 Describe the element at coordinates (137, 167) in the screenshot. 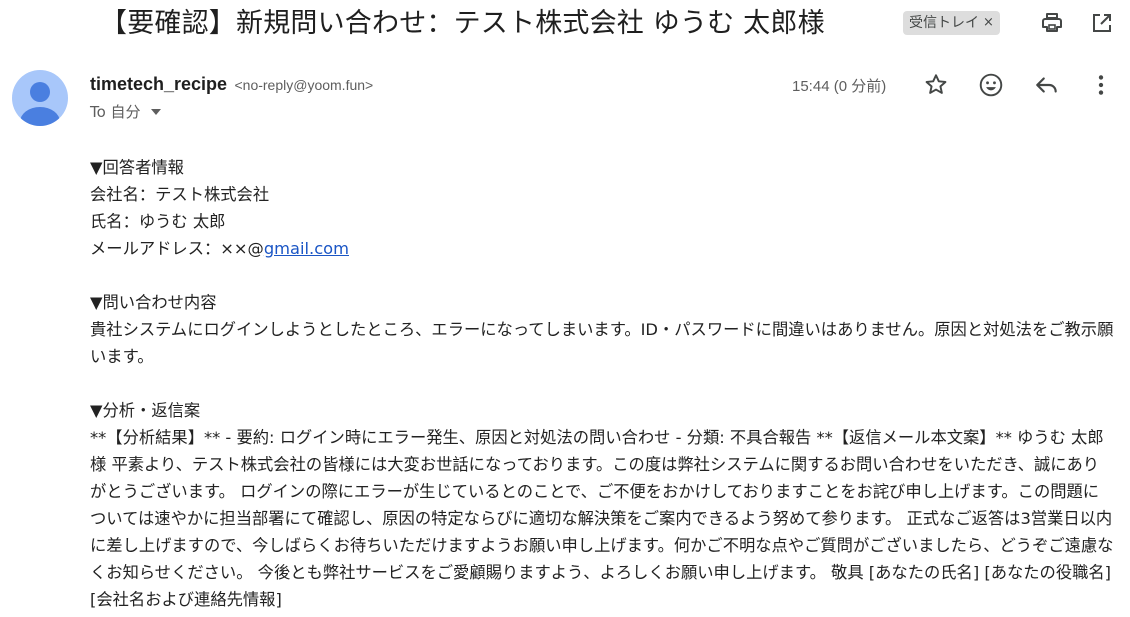

I see `respondent-heading: ▼回答者情報` at that location.